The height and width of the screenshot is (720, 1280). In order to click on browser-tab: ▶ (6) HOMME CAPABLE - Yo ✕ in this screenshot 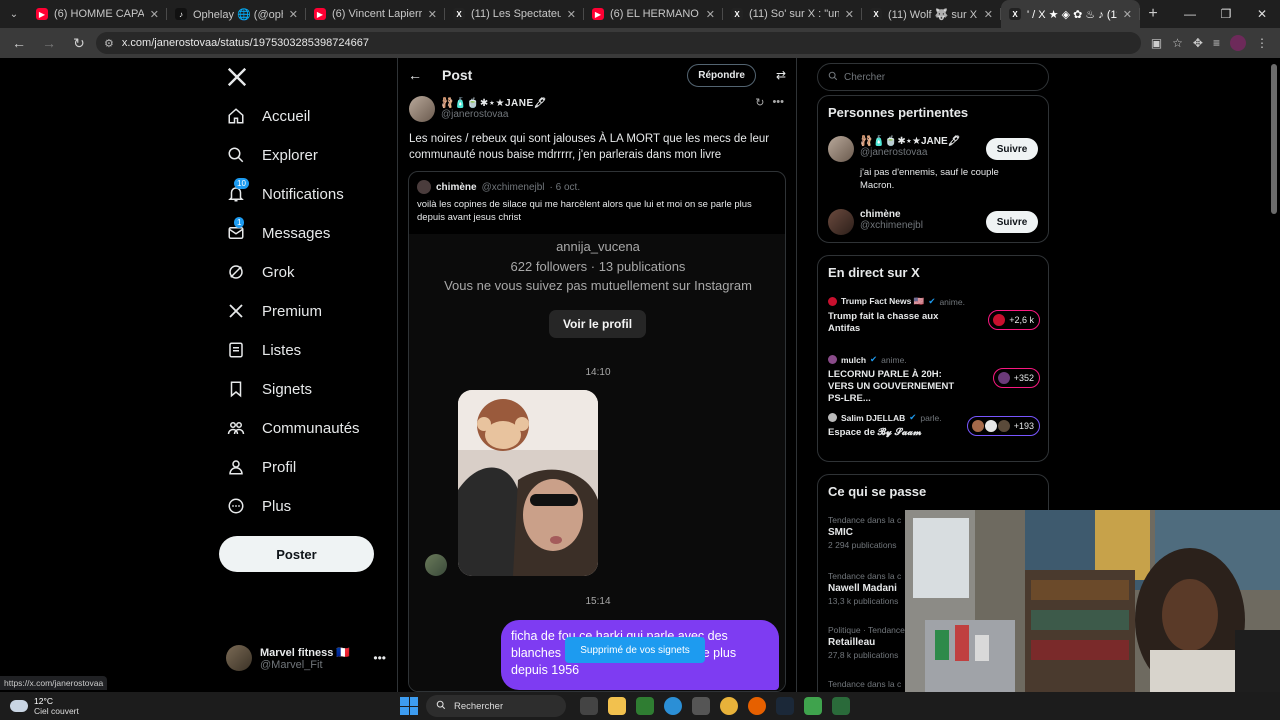, I will do `click(97, 14)`.